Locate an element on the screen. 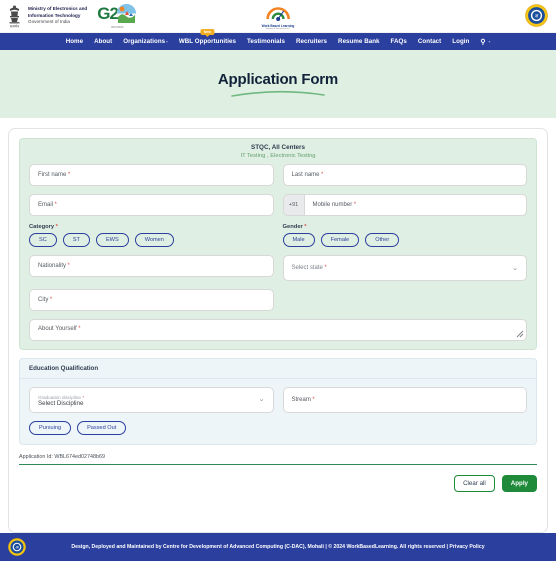  gender-label-text: Gender is located at coordinates (292, 227).